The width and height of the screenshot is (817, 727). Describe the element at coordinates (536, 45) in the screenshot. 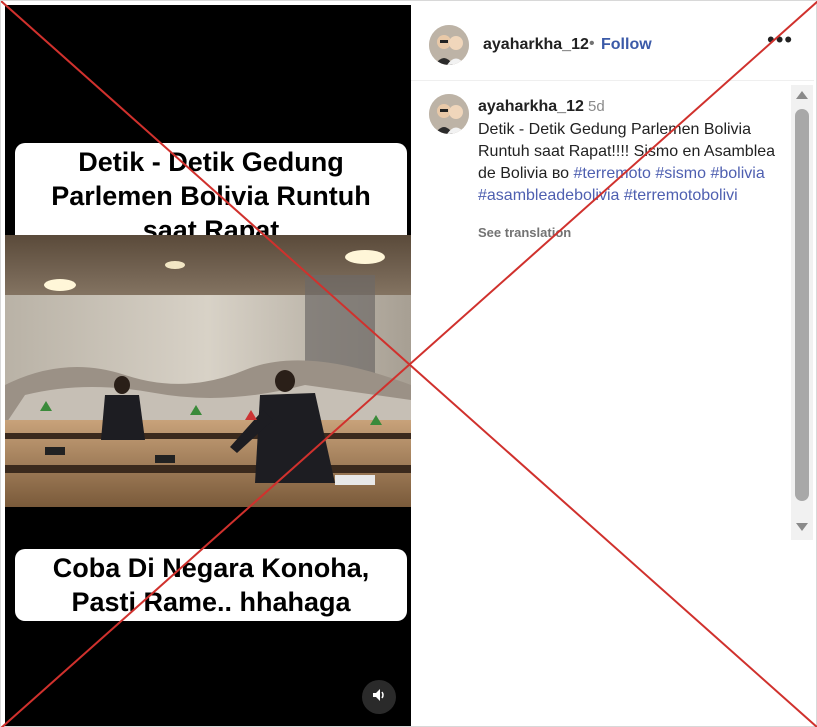

I see `post-author-username: ayaharkha_12` at that location.